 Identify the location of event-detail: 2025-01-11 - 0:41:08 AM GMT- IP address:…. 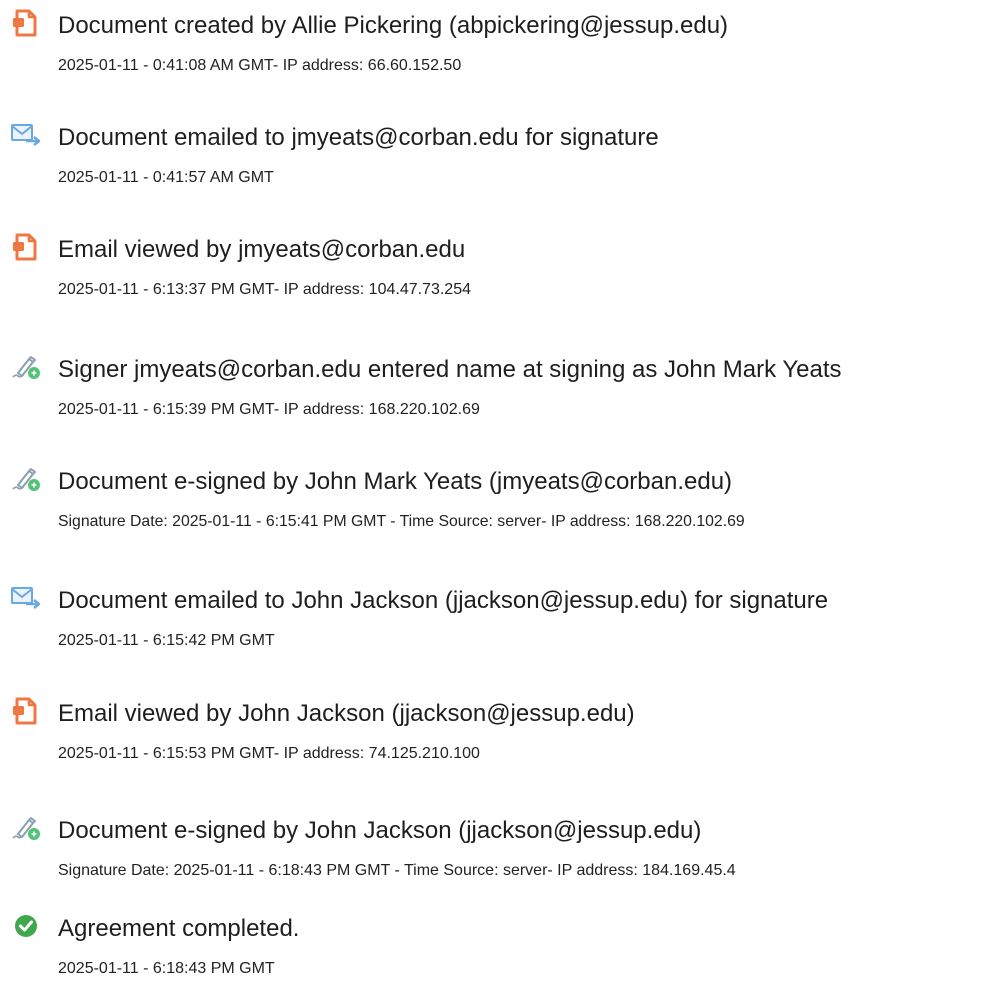
(260, 65).